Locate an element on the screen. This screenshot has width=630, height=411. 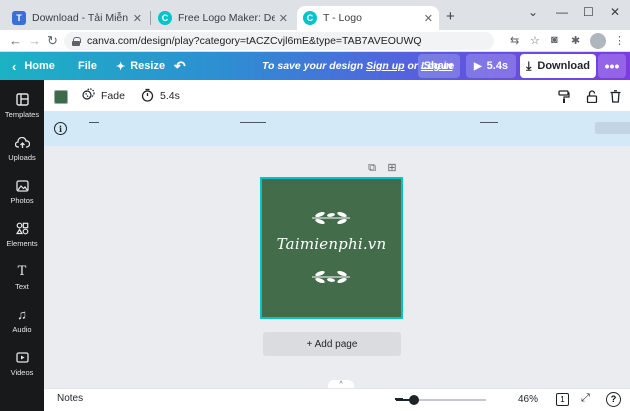
resize-button: ✦ Resize is located at coordinates (140, 66).